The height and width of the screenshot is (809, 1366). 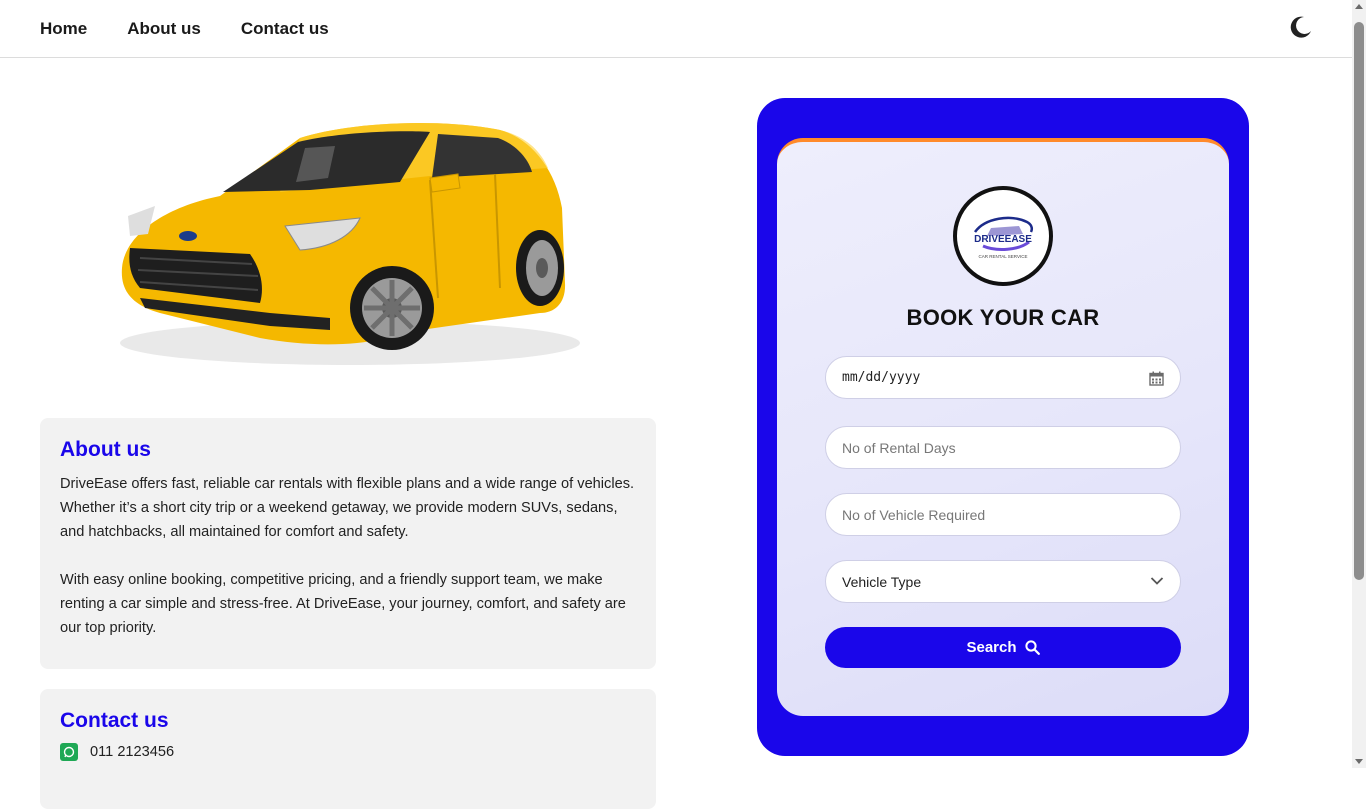 I want to click on top-navbar: Home About us Contact us, so click(x=676, y=29).